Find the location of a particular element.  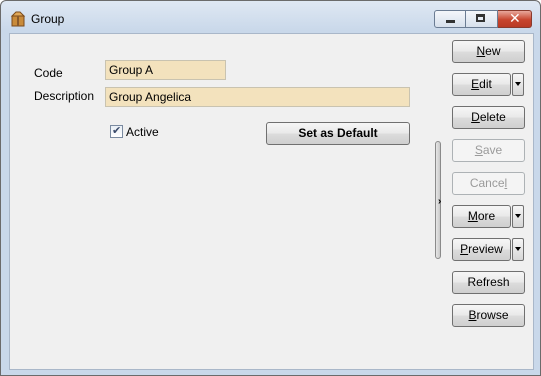

more-button: More is located at coordinates (481, 216).